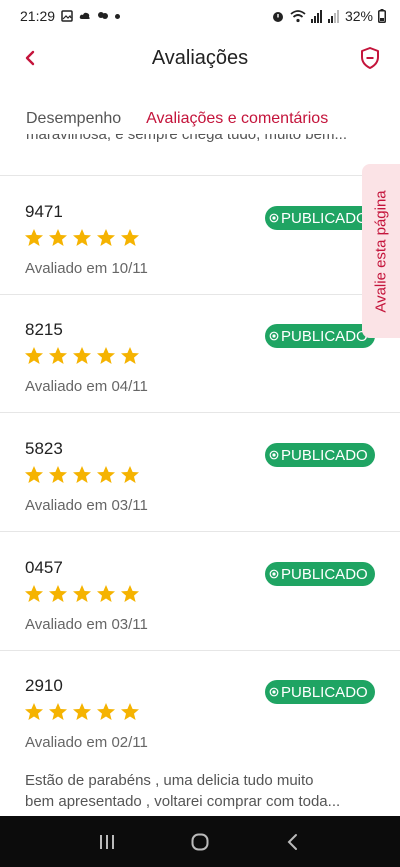 This screenshot has height=867, width=400. Describe the element at coordinates (86, 268) in the screenshot. I see `review-date: Avaliado em 10/11` at that location.